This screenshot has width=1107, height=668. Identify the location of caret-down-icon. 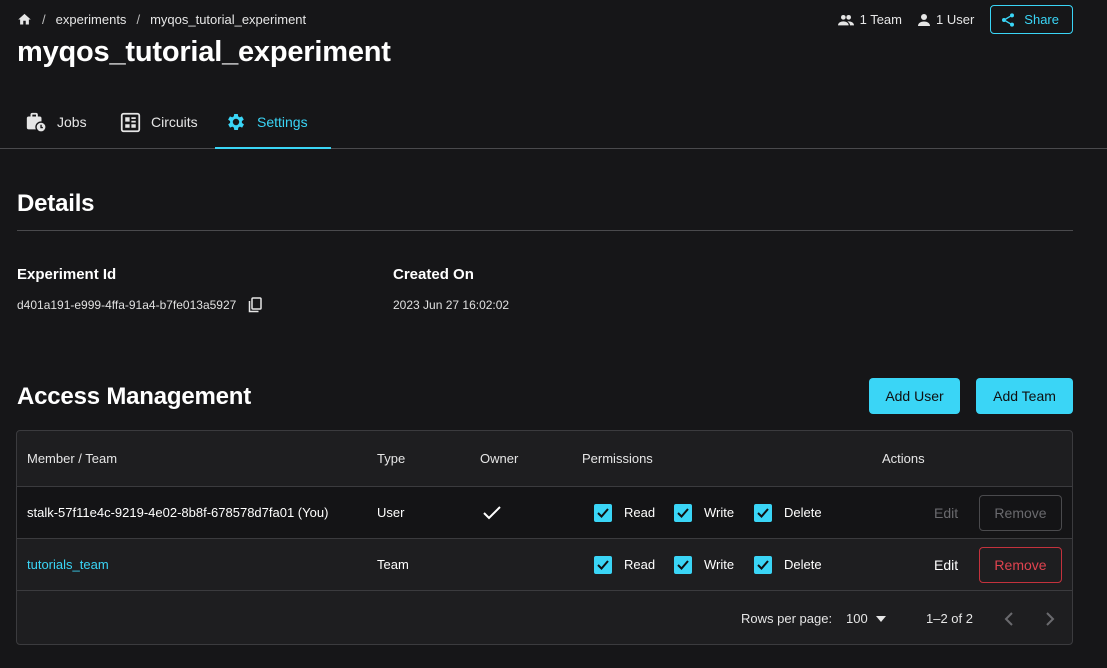
(880, 618).